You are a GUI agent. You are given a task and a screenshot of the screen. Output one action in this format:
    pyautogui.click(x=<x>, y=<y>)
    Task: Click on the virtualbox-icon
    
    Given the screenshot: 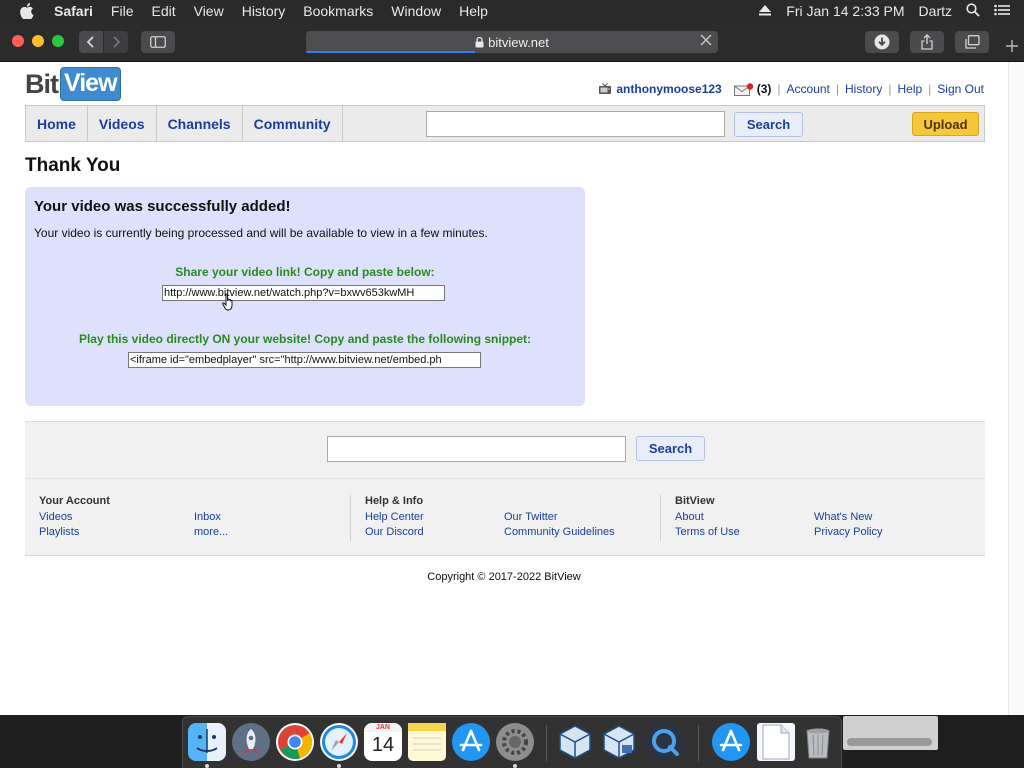 What is the action you would take?
    pyautogui.click(x=575, y=742)
    